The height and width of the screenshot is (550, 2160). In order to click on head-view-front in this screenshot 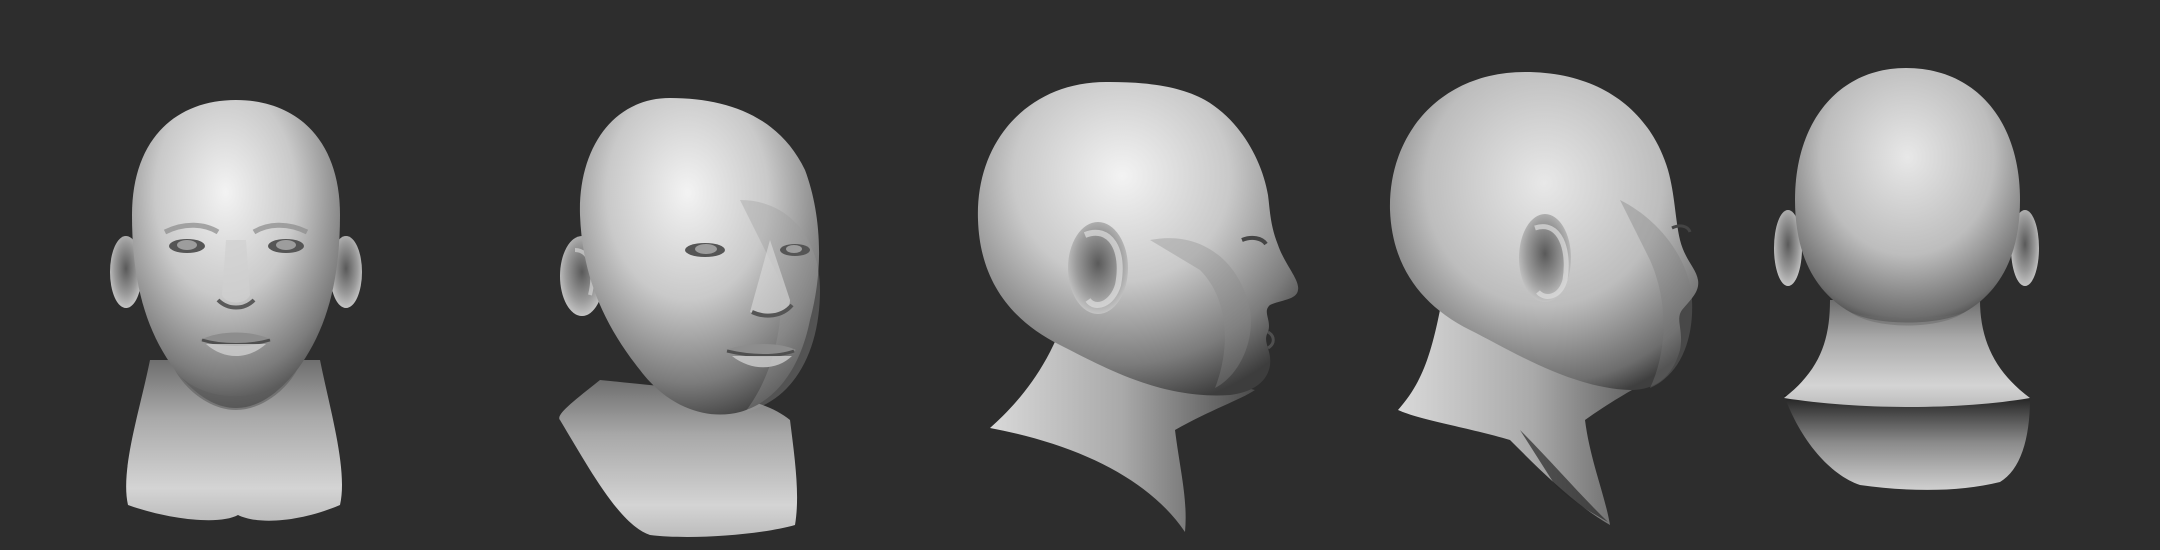, I will do `click(236, 310)`.